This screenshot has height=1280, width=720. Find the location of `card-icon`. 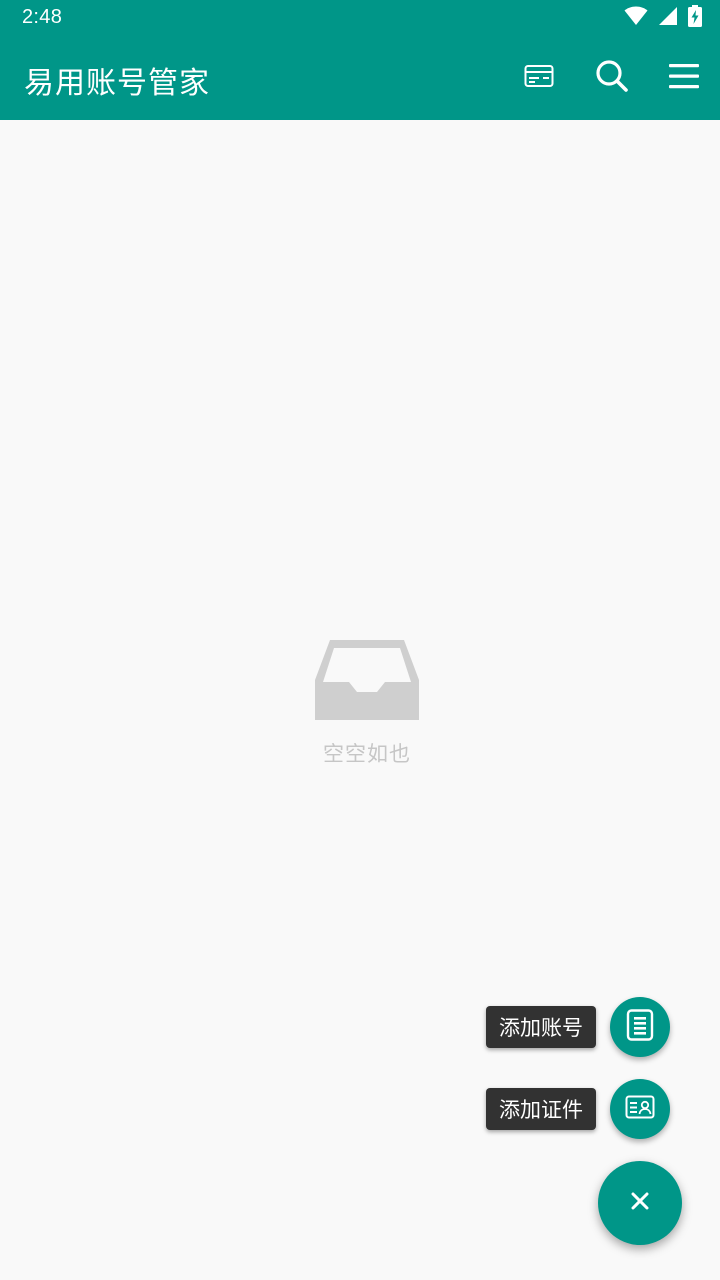

card-icon is located at coordinates (539, 78).